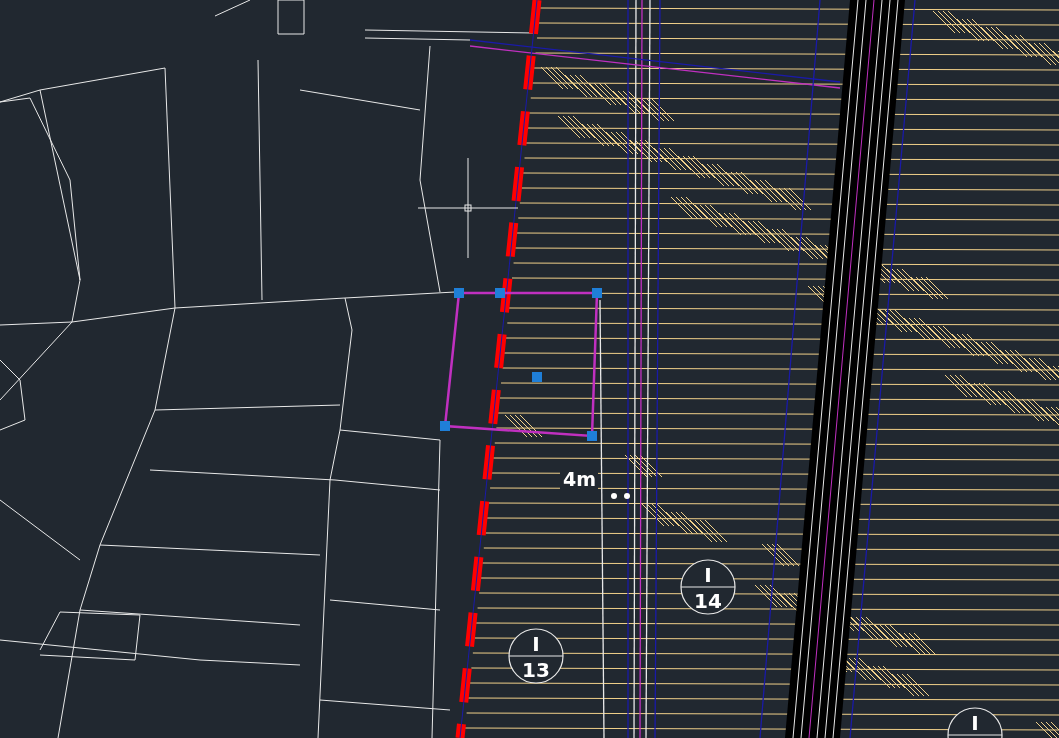  Describe the element at coordinates (580, 479) in the screenshot. I see `dimension-text: 4m` at that location.